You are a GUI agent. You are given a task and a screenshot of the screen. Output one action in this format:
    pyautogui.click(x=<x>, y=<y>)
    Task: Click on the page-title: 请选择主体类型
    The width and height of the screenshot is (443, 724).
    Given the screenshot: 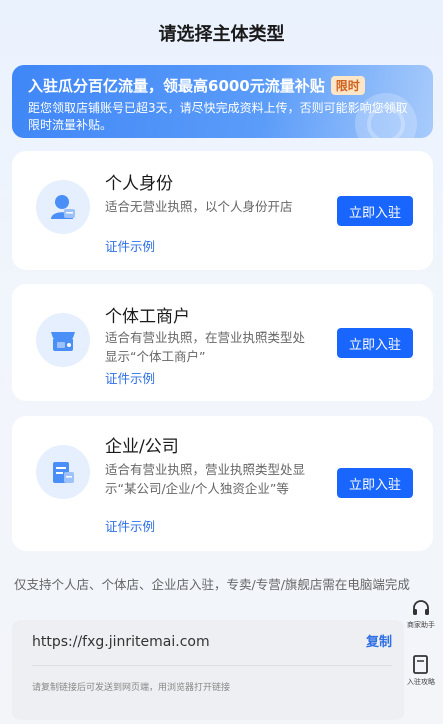 What is the action you would take?
    pyautogui.click(x=221, y=34)
    